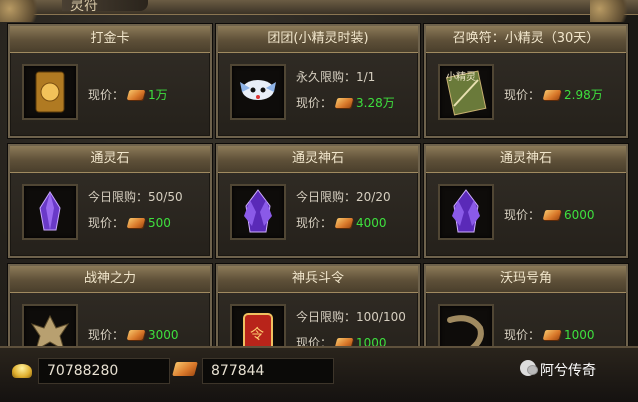  Describe the element at coordinates (336, 77) in the screenshot. I see `limit-text: 永久限购：1/1` at that location.